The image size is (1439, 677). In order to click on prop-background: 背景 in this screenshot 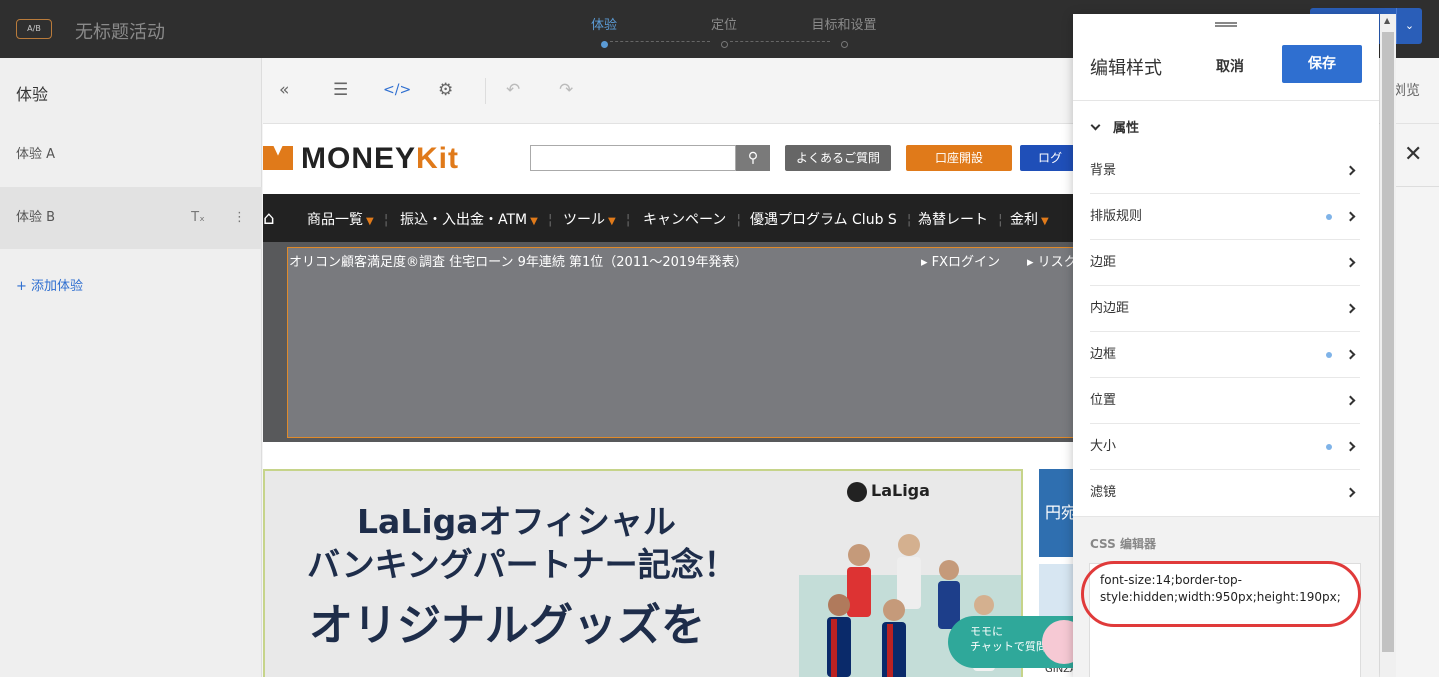, I will do `click(1225, 171)`.